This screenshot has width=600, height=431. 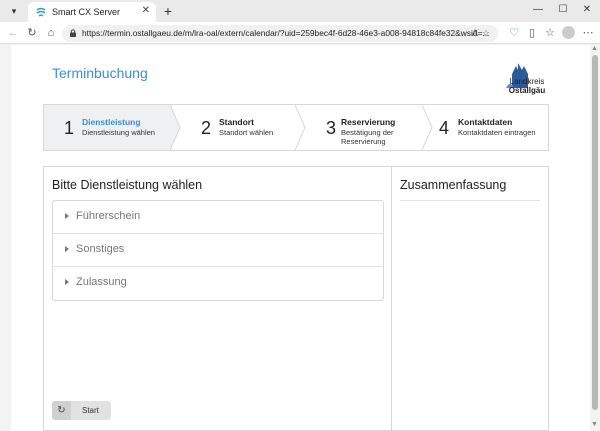 What do you see at coordinates (246, 132) in the screenshot?
I see `step-subtitle: Standort wählen` at bounding box center [246, 132].